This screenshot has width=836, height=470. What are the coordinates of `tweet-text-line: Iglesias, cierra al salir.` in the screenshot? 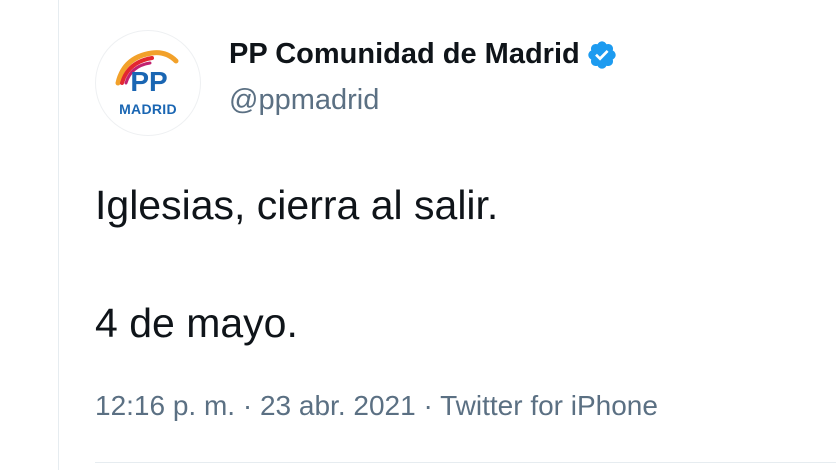 It's located at (297, 205).